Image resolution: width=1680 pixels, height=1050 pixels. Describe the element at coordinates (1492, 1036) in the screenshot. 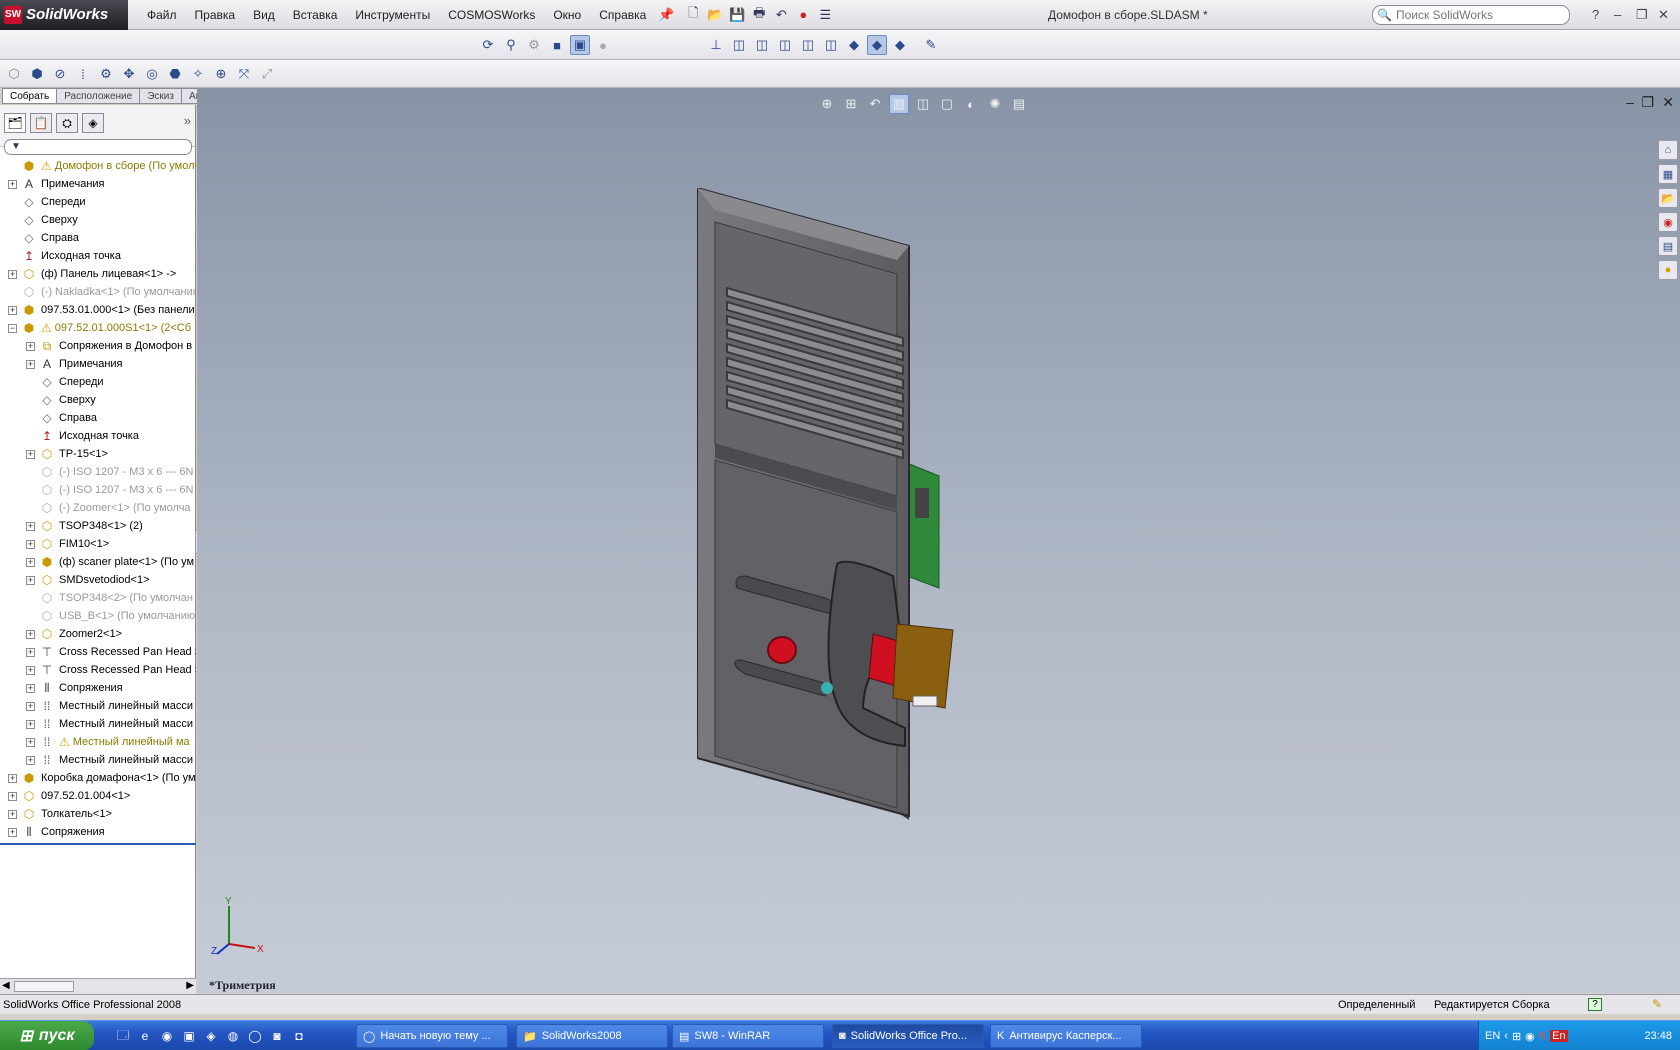

I see `language-indicator: EN` at that location.